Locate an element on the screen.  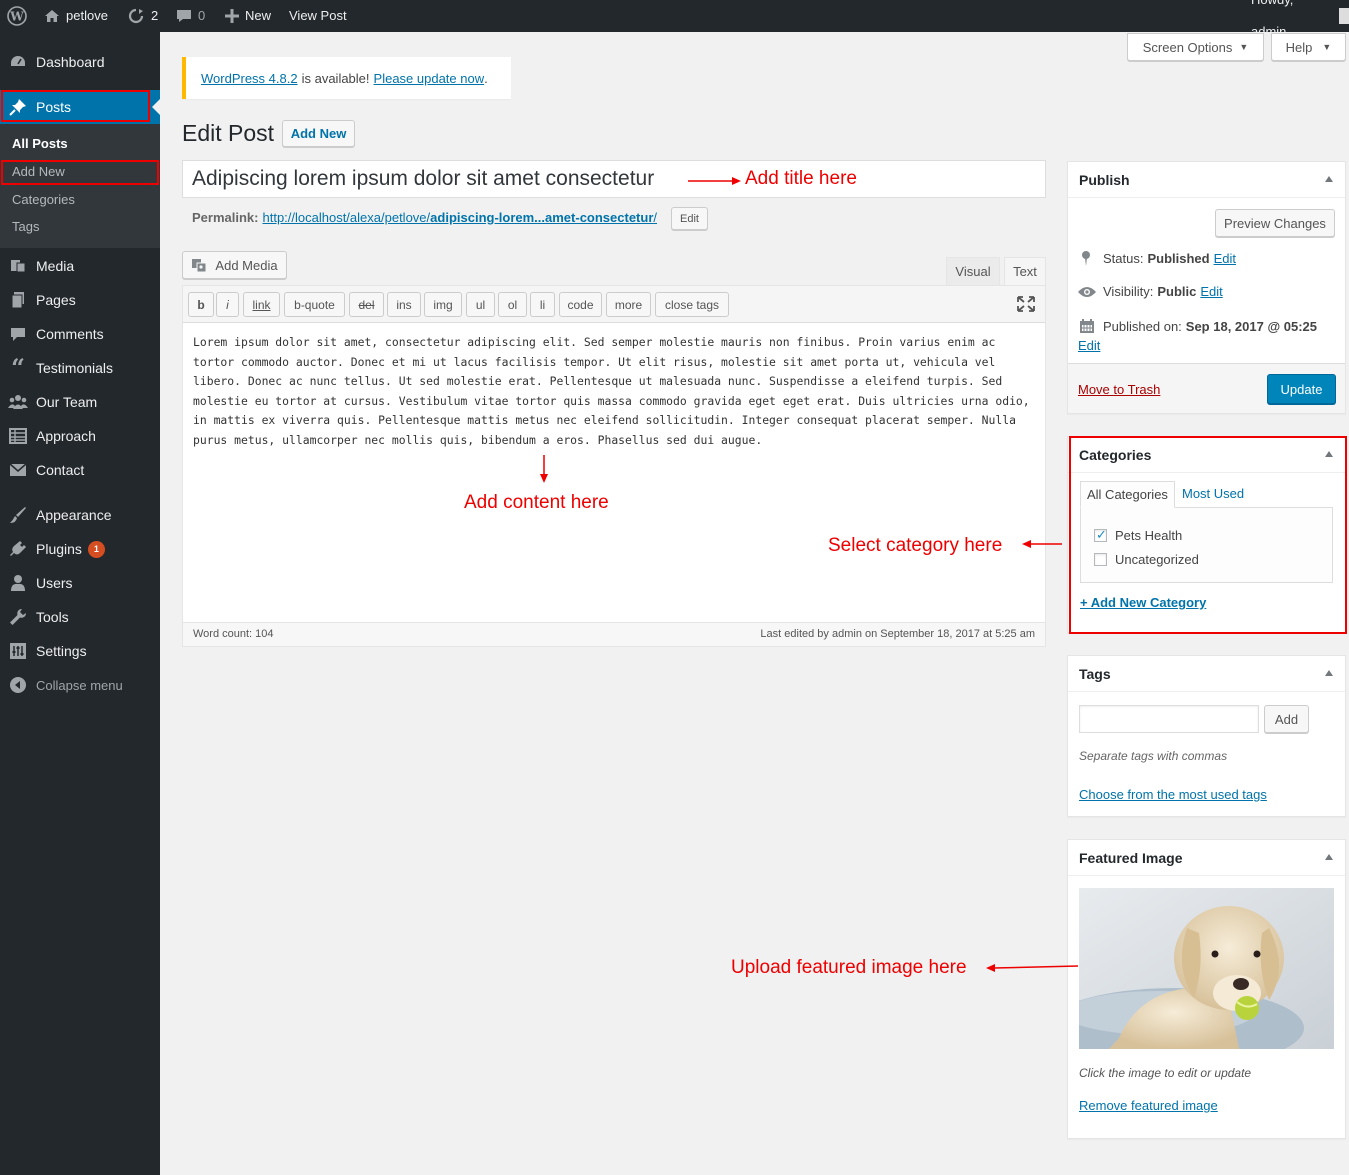
annotation-title: Add title here is located at coordinates (801, 178).